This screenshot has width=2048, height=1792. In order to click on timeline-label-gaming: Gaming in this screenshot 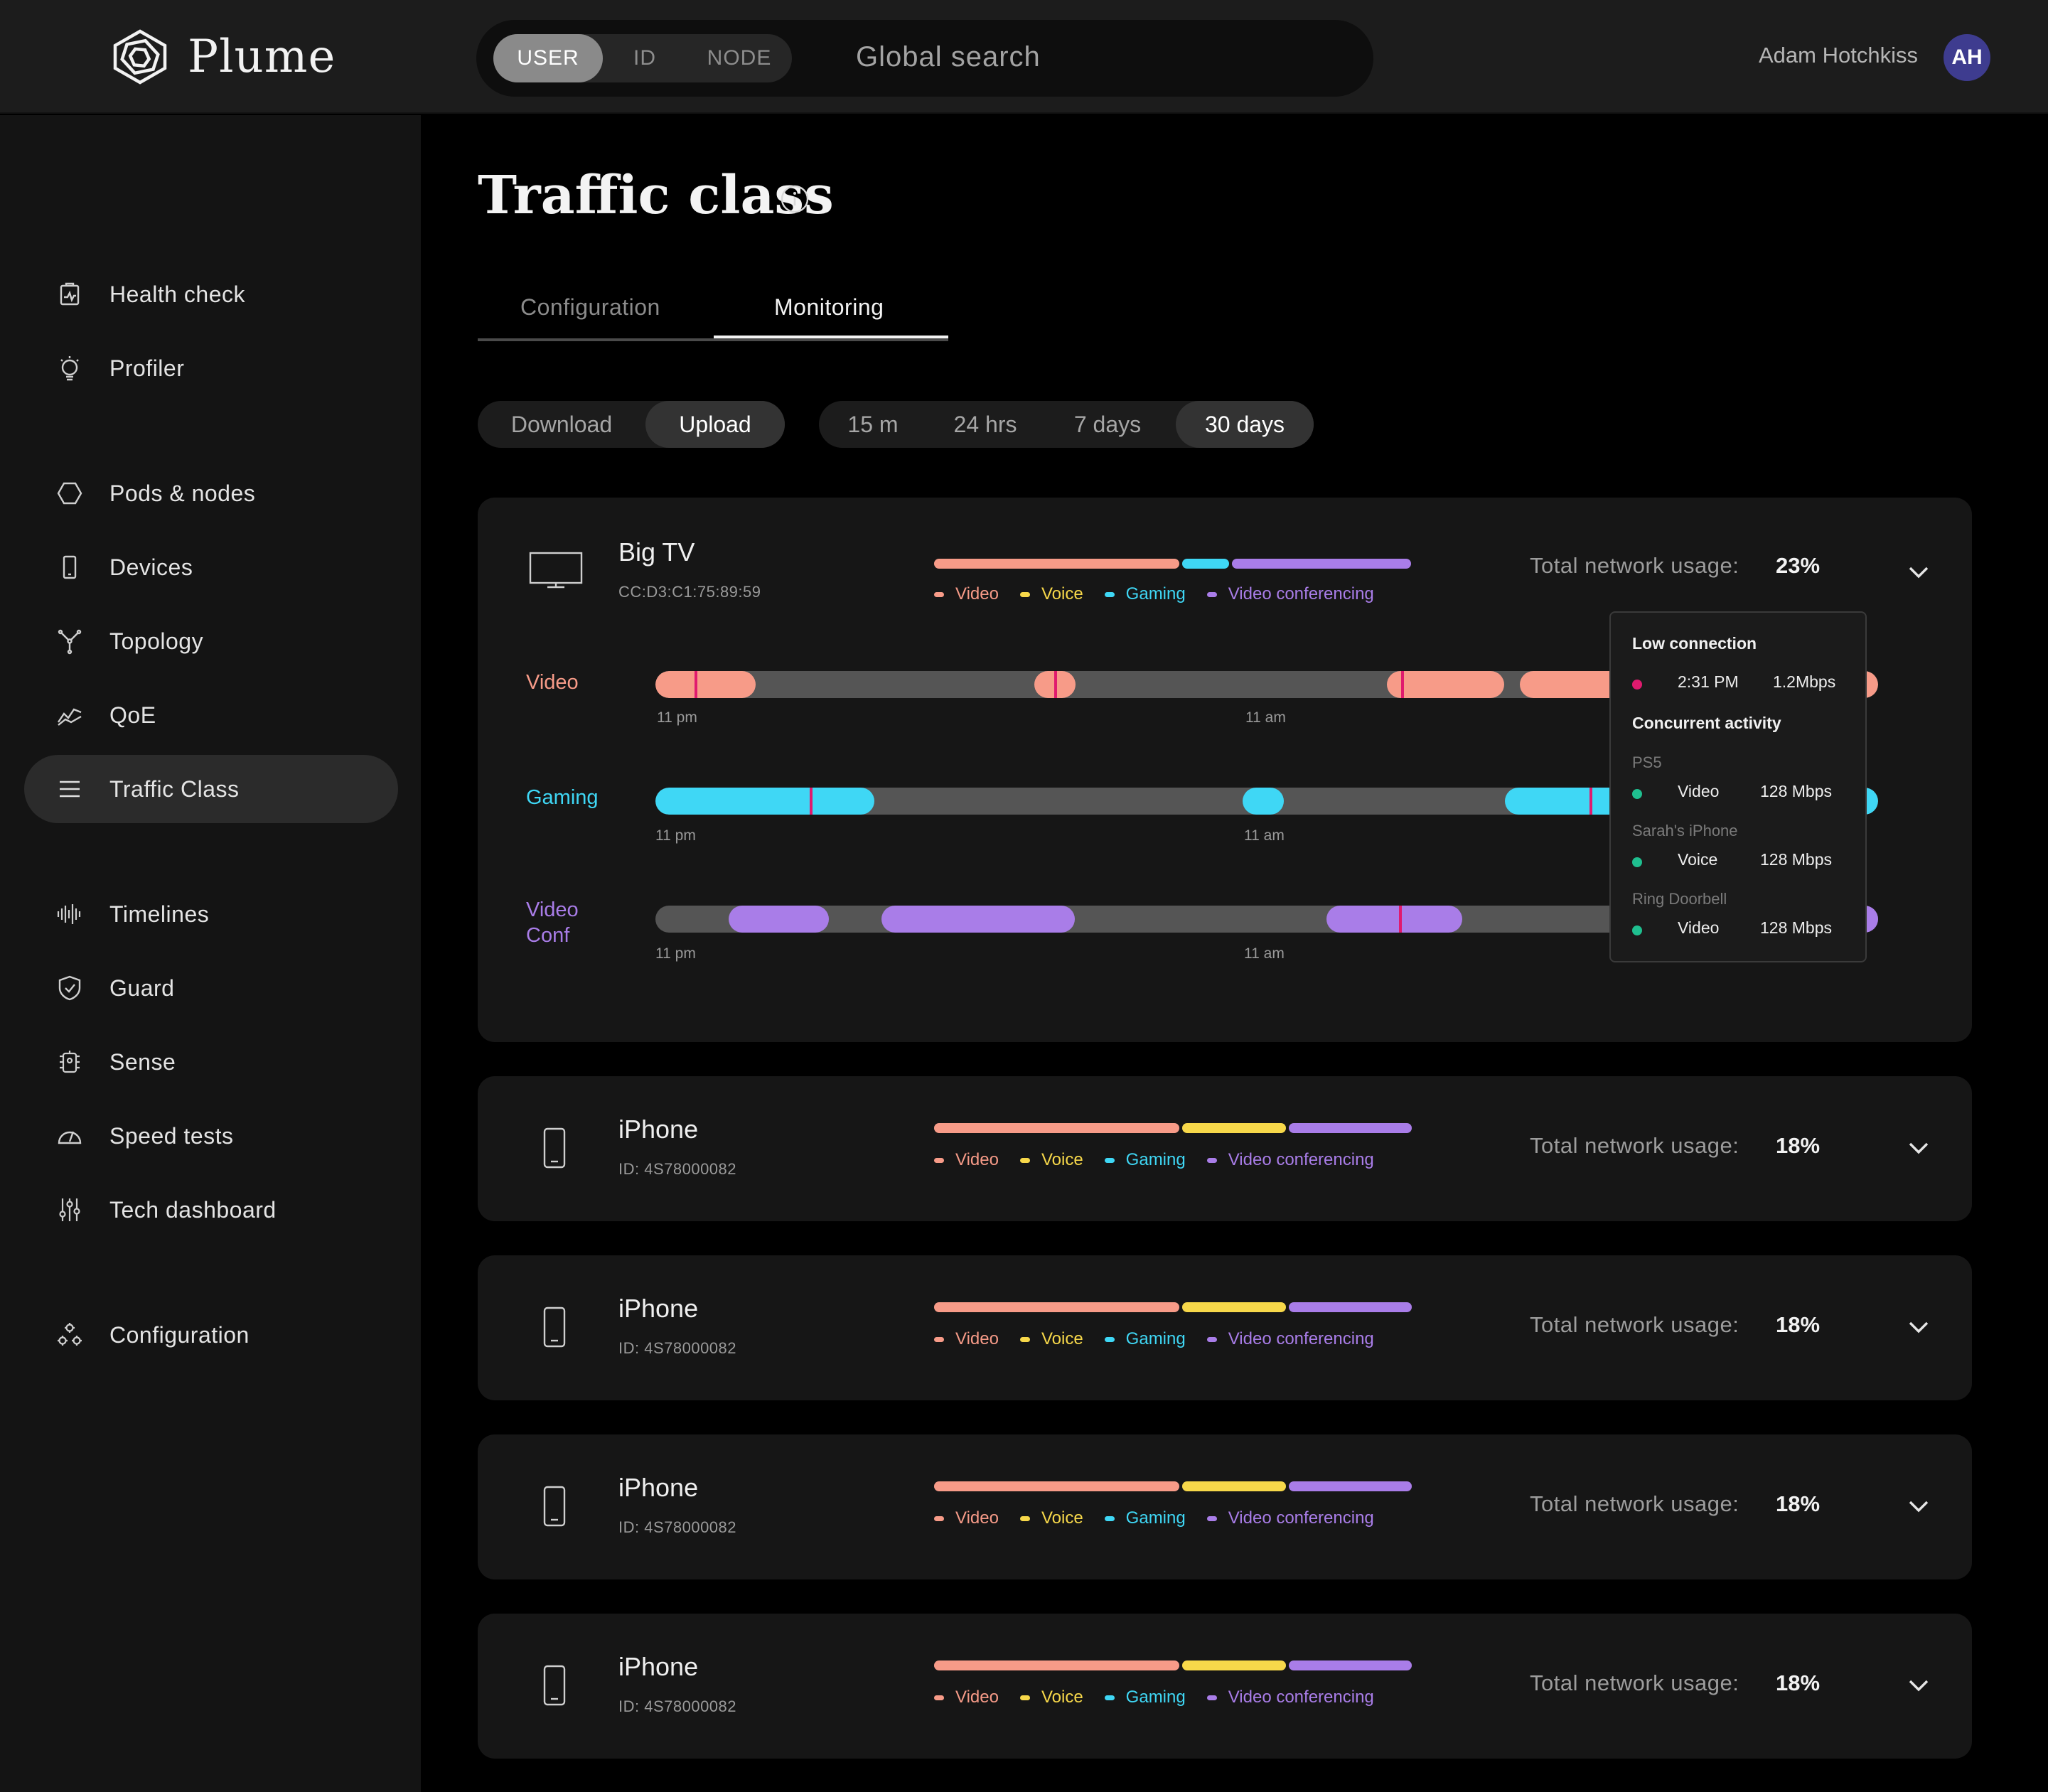, I will do `click(562, 797)`.